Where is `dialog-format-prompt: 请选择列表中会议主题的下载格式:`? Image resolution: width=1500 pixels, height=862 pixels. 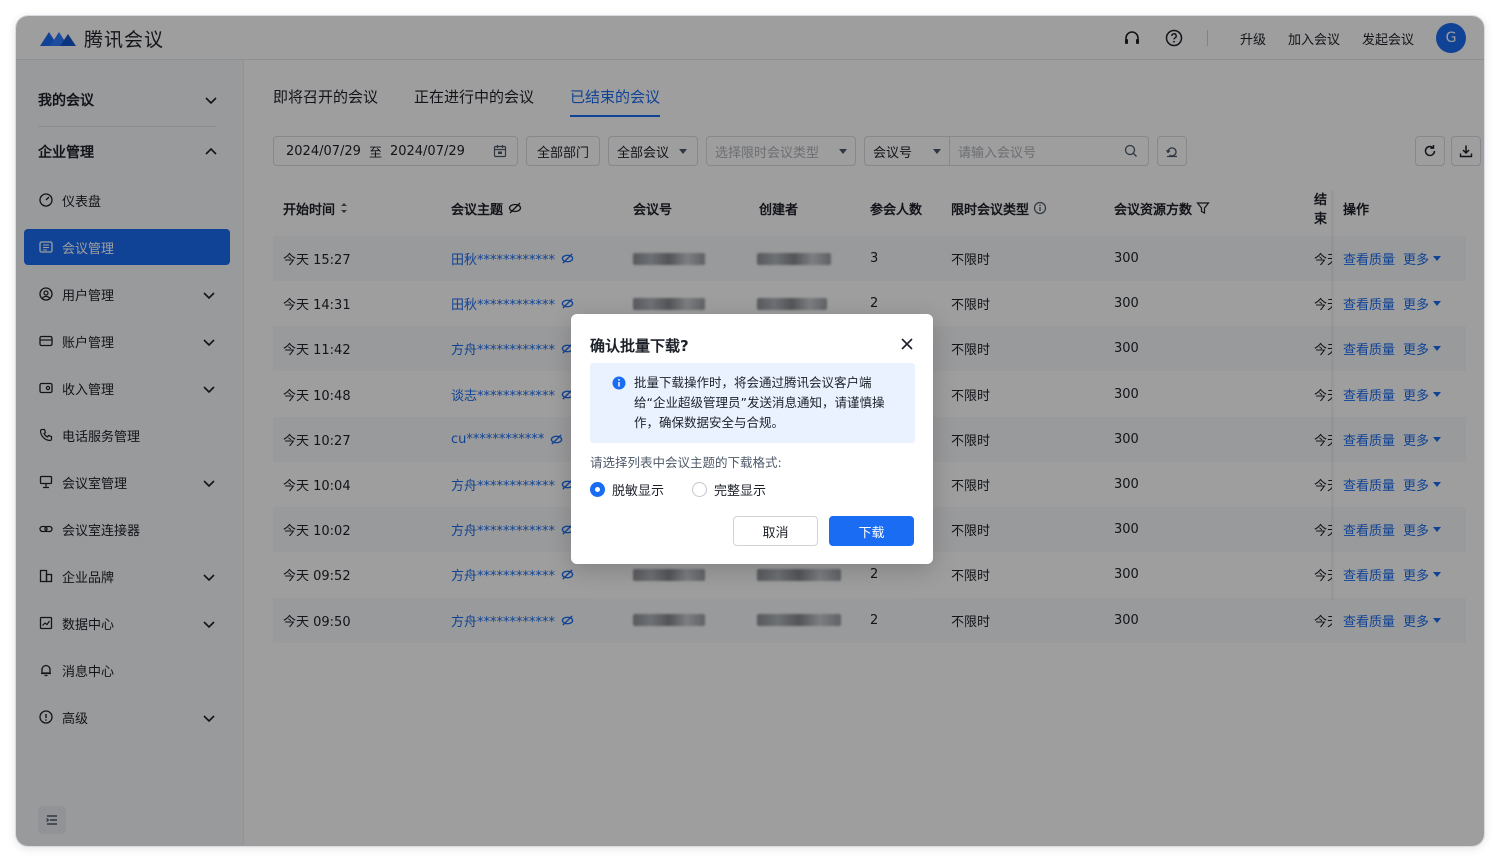 dialog-format-prompt: 请选择列表中会议主题的下载格式: is located at coordinates (686, 462).